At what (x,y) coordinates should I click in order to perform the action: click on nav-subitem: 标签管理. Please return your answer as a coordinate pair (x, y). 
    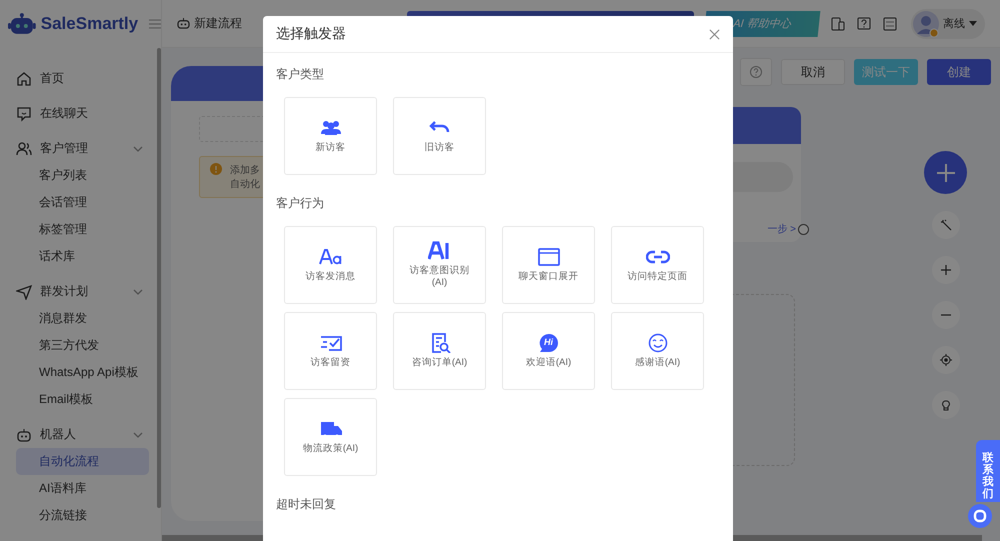
    Looking at the image, I should click on (82, 229).